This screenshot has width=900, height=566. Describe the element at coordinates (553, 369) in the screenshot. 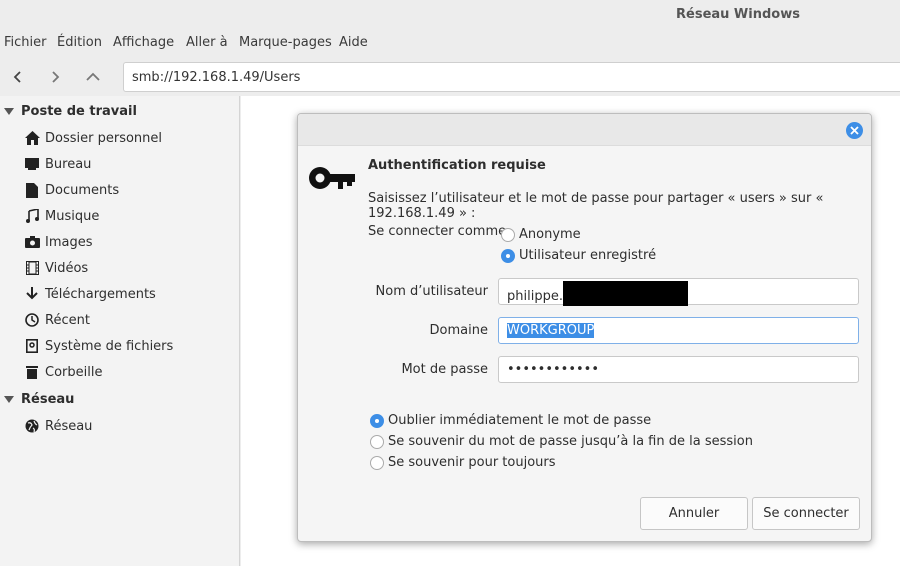

I see `password-value: ••••••••••••` at that location.